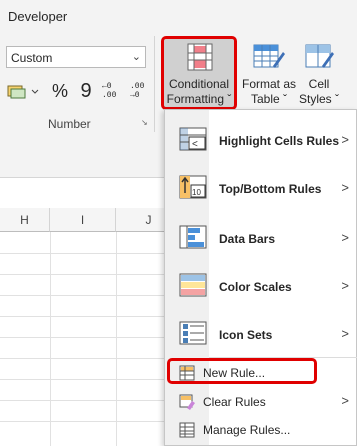 The image size is (357, 446). I want to click on cell-styles-label-1: Cell, so click(319, 84).